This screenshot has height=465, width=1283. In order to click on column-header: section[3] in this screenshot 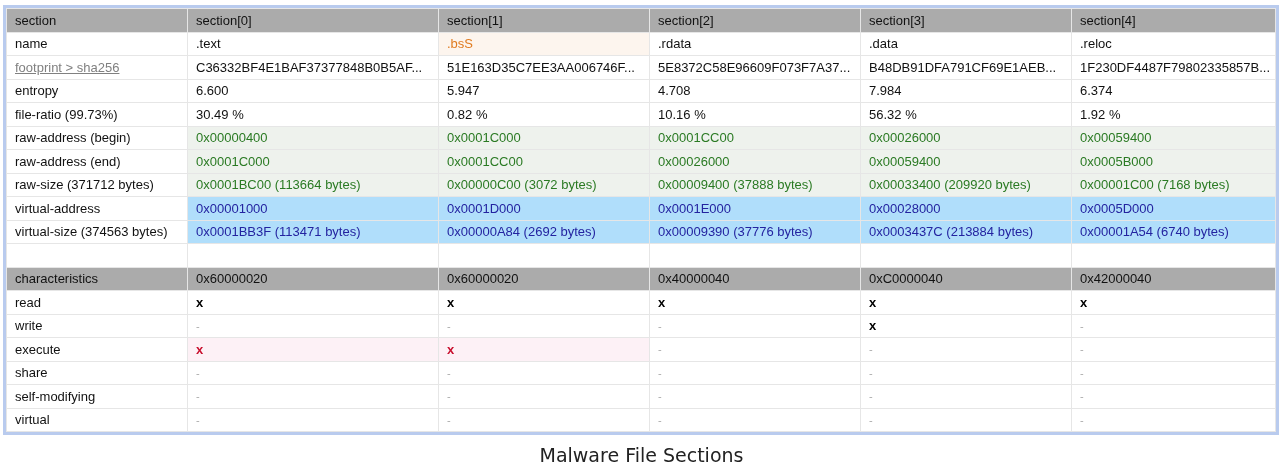, I will do `click(966, 20)`.